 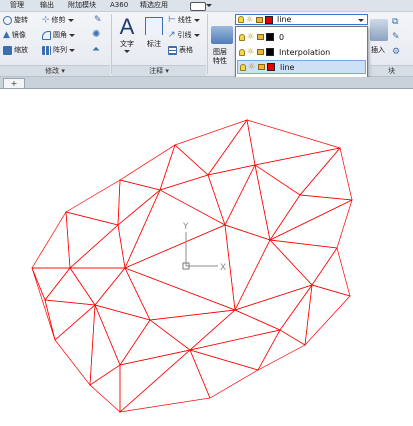 What do you see at coordinates (379, 30) in the screenshot?
I see `insert-block-icon` at bounding box center [379, 30].